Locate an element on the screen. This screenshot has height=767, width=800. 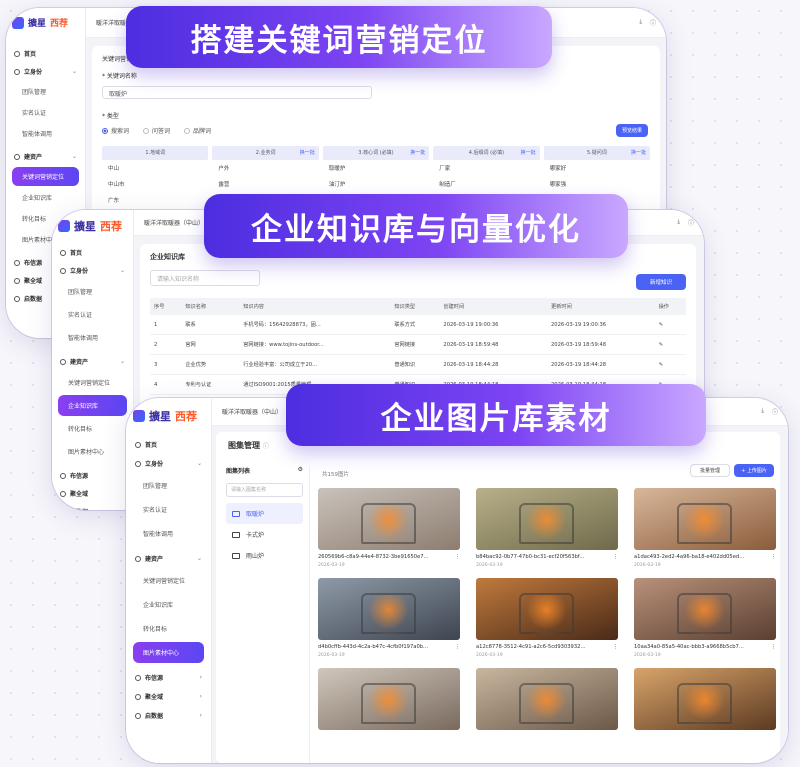
knowledge-search-input: 请输入知识名称 is located at coordinates (205, 278).